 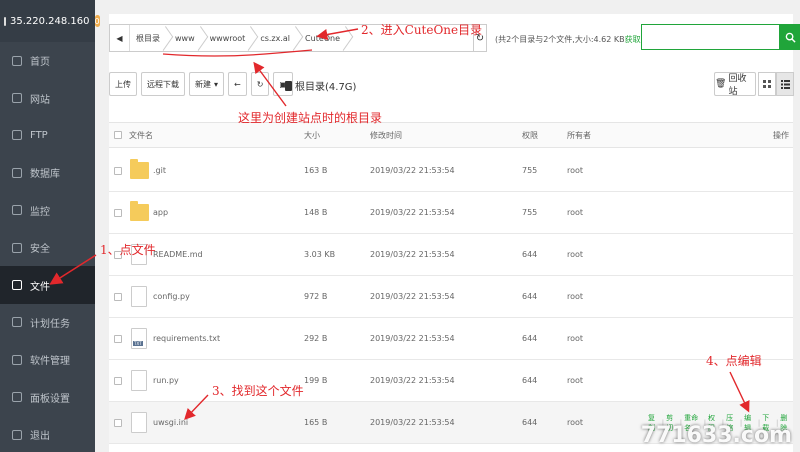 I want to click on sidebar-item-label: 监控, so click(x=40, y=212).